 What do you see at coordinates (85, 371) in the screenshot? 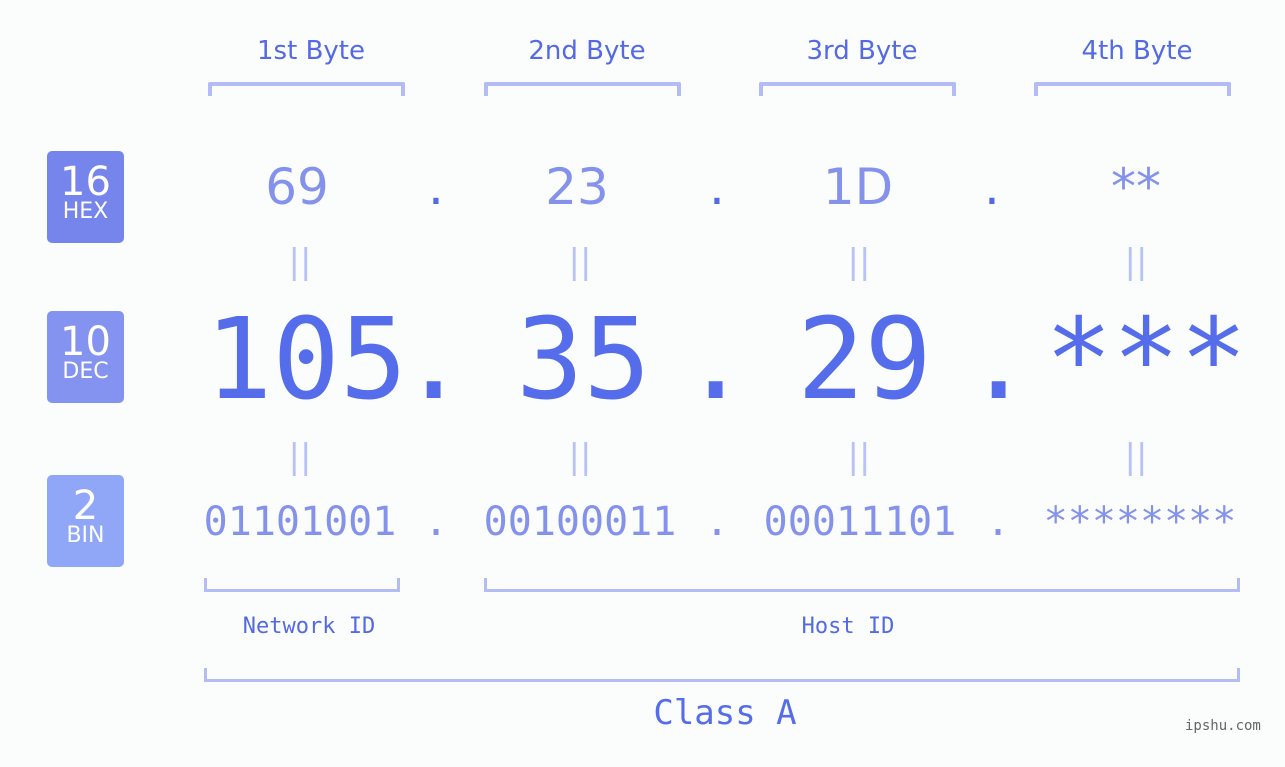
I see `dec-label: DEC` at bounding box center [85, 371].